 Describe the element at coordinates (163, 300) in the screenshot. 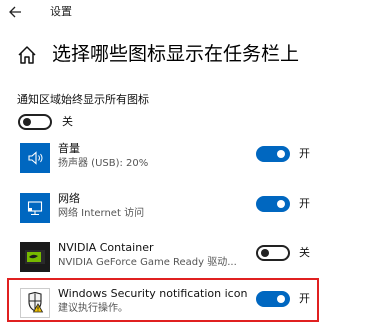

I see `highlight-box` at that location.